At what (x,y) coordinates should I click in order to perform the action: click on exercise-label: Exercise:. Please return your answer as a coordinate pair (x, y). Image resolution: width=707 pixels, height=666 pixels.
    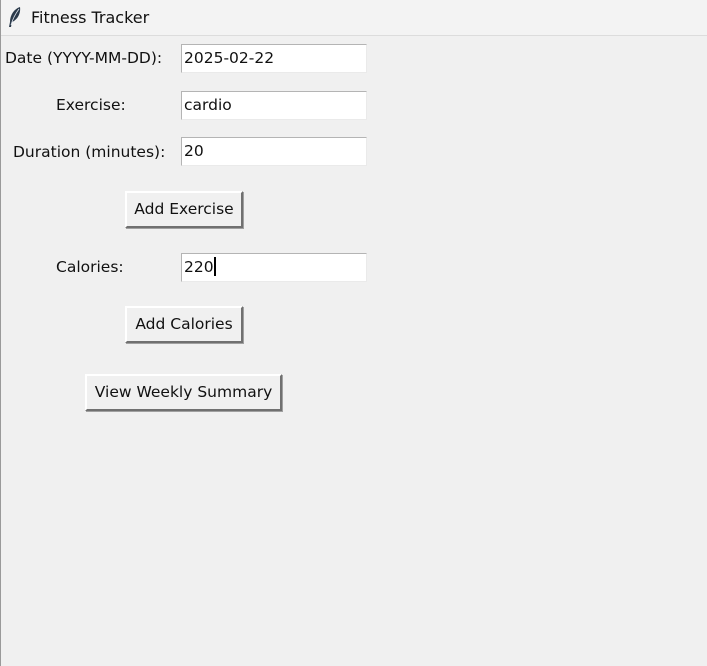
    Looking at the image, I should click on (91, 105).